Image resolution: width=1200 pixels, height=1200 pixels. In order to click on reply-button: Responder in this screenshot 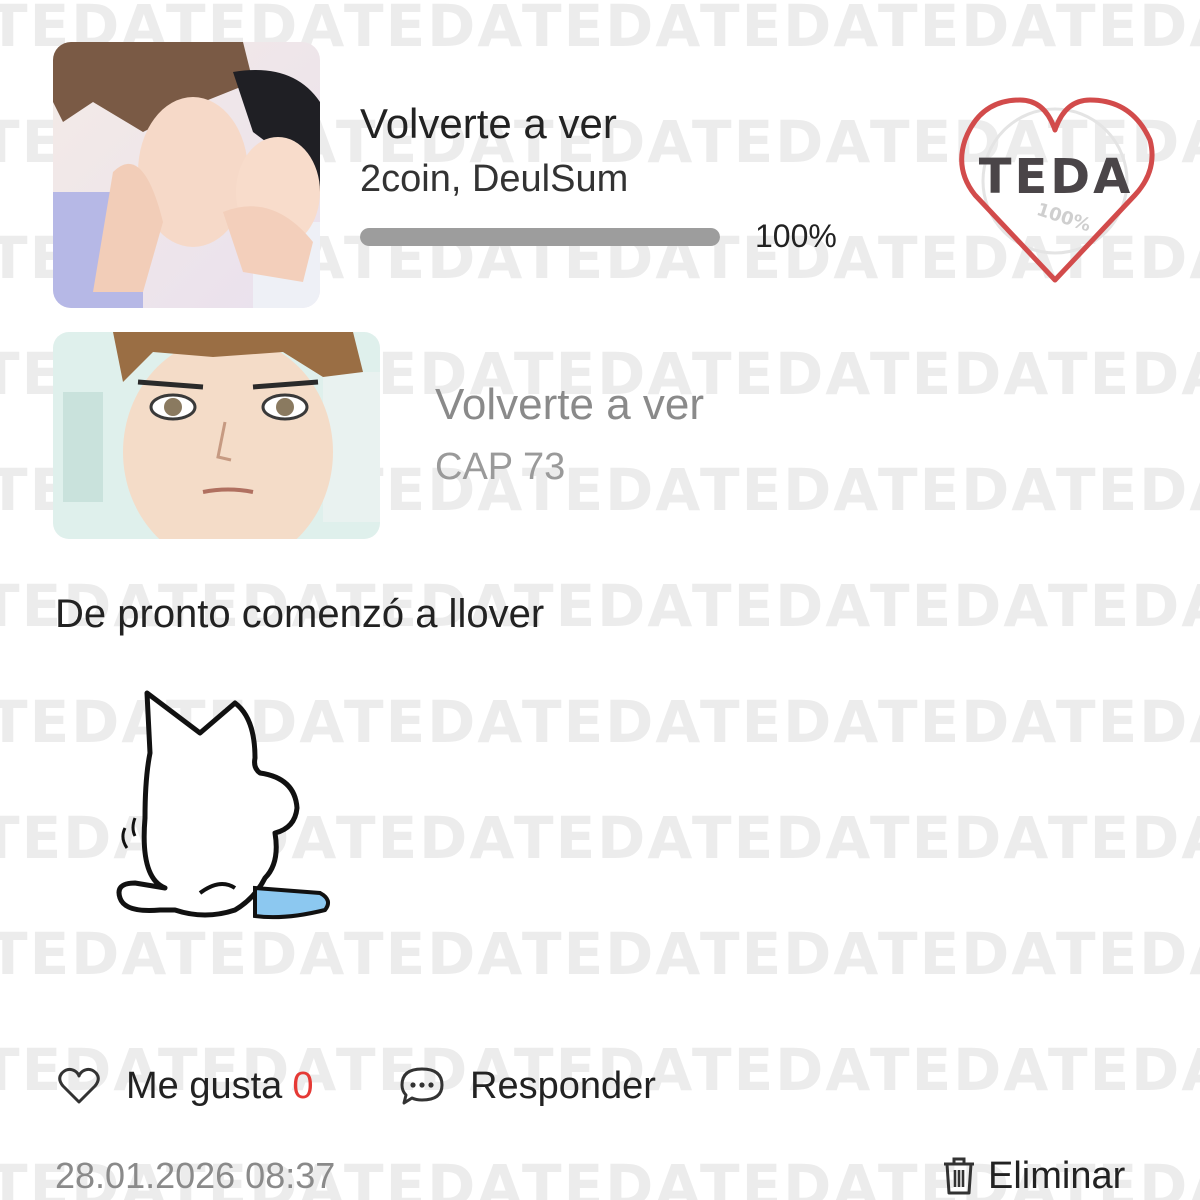, I will do `click(527, 1086)`.